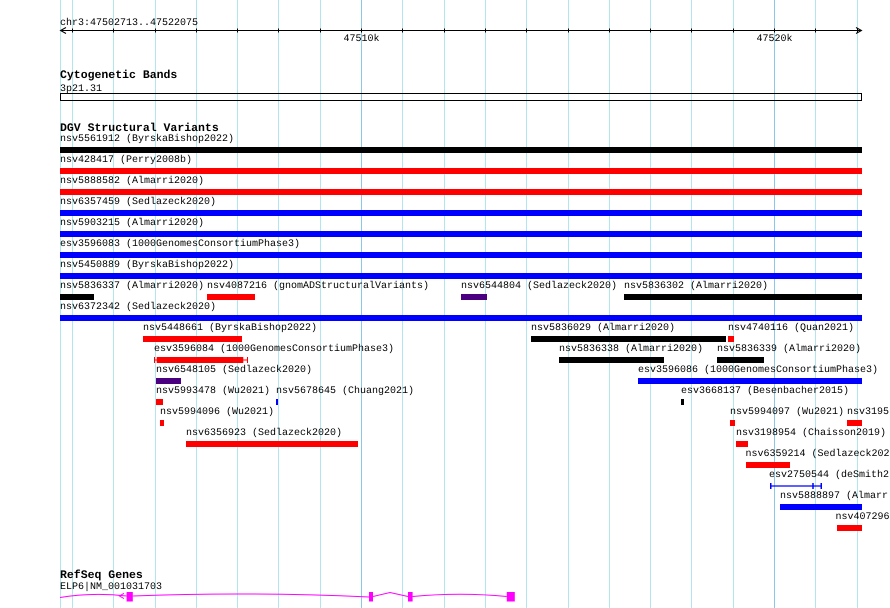  What do you see at coordinates (791, 329) in the screenshot?
I see `variant-label: nsv4740116 (Quan2021)` at bounding box center [791, 329].